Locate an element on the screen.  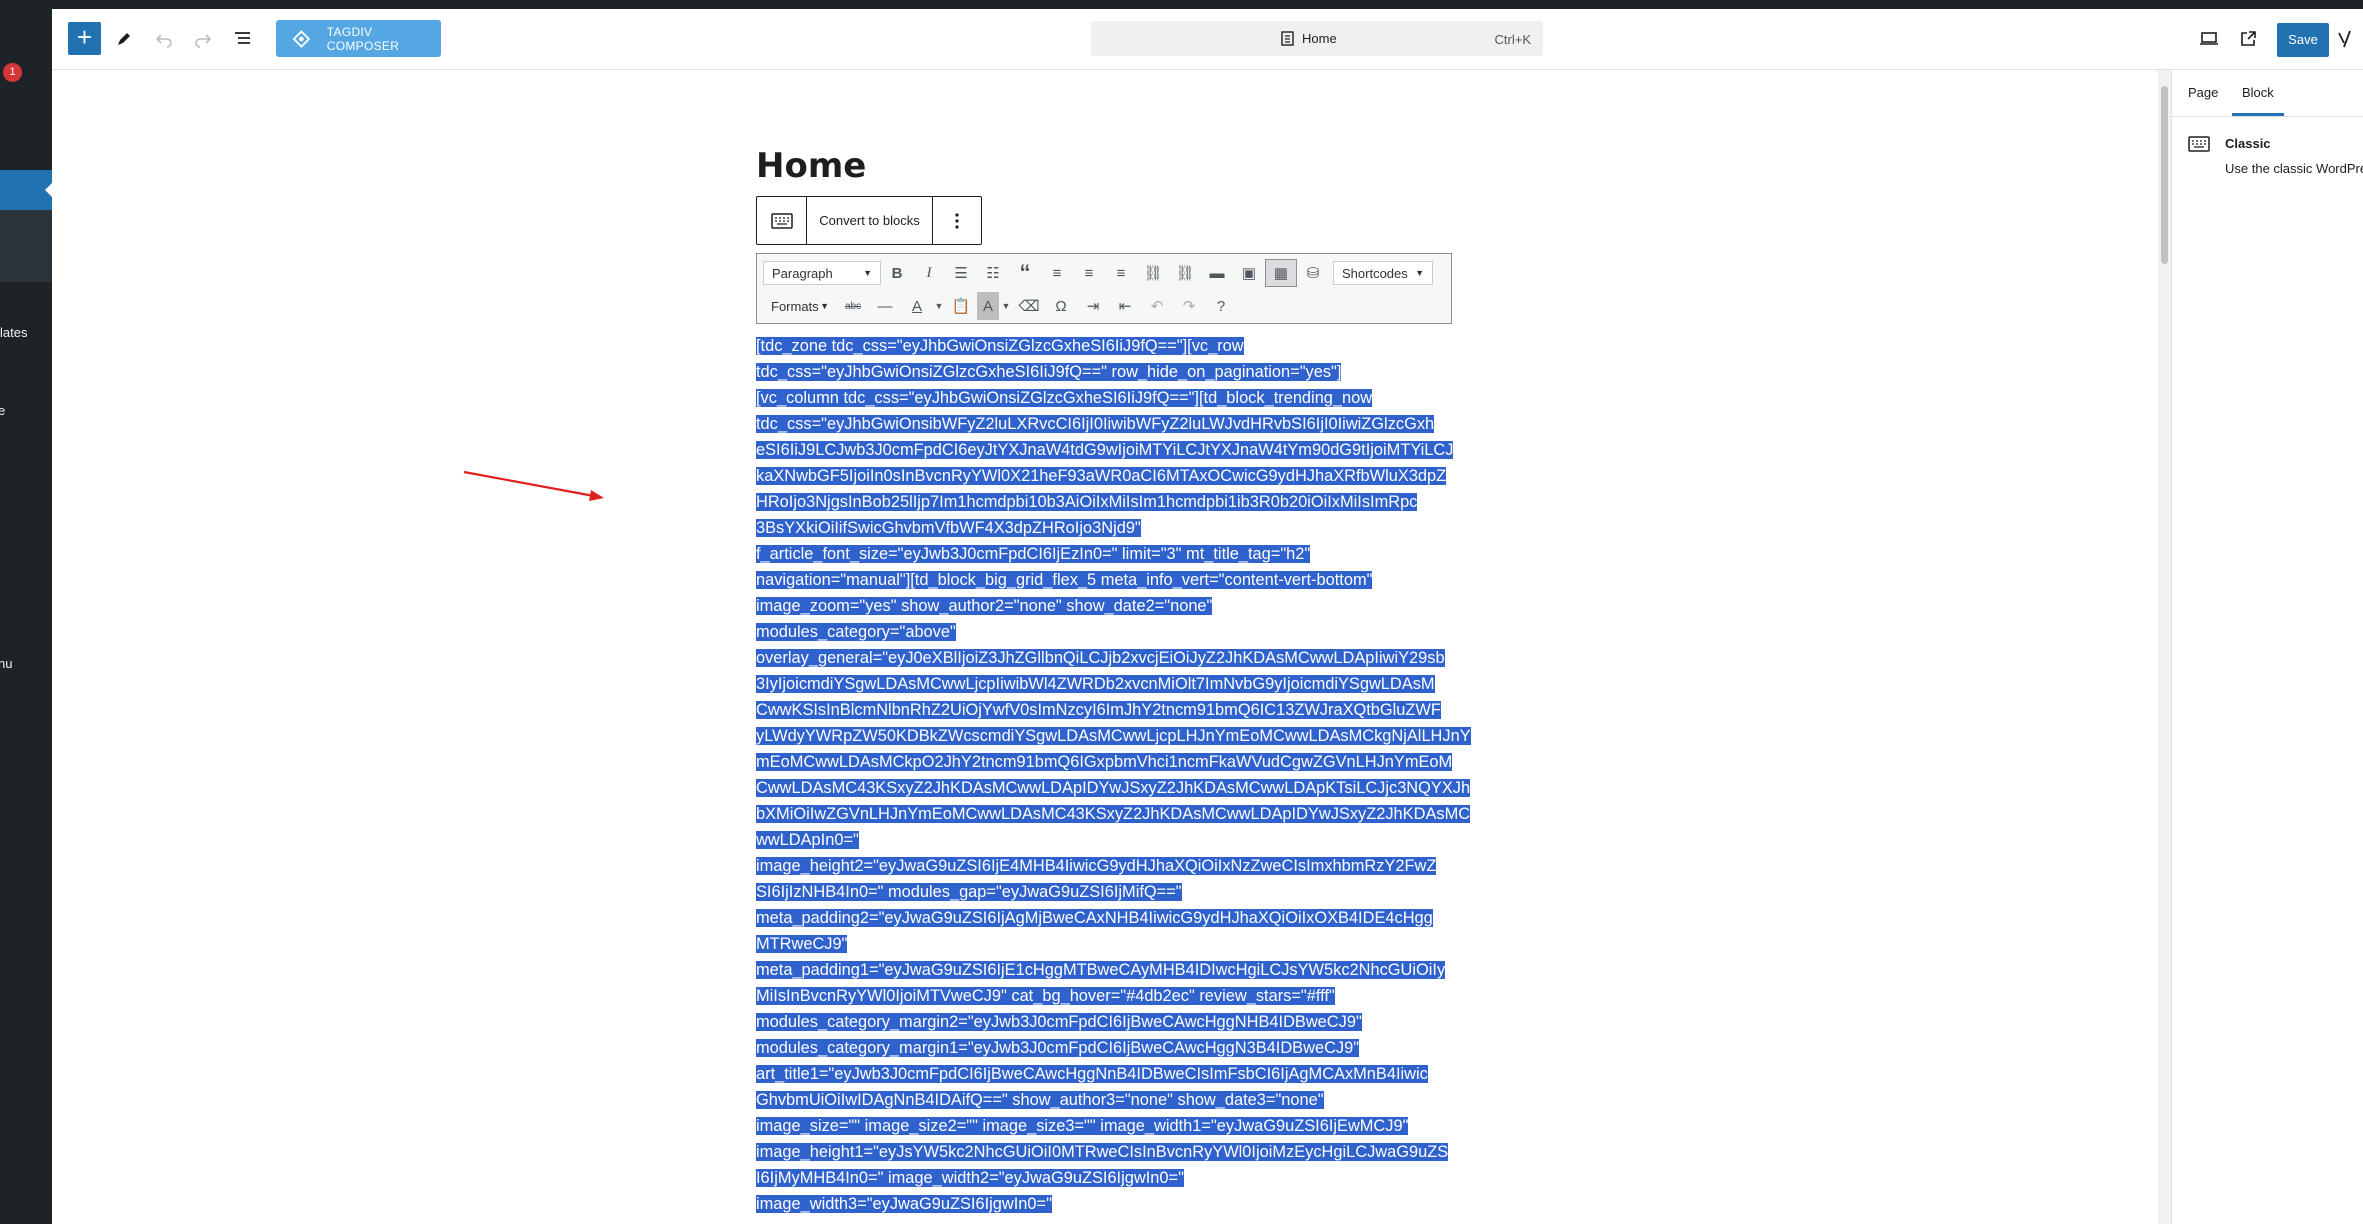
special-character-icon: Ω is located at coordinates (1061, 306).